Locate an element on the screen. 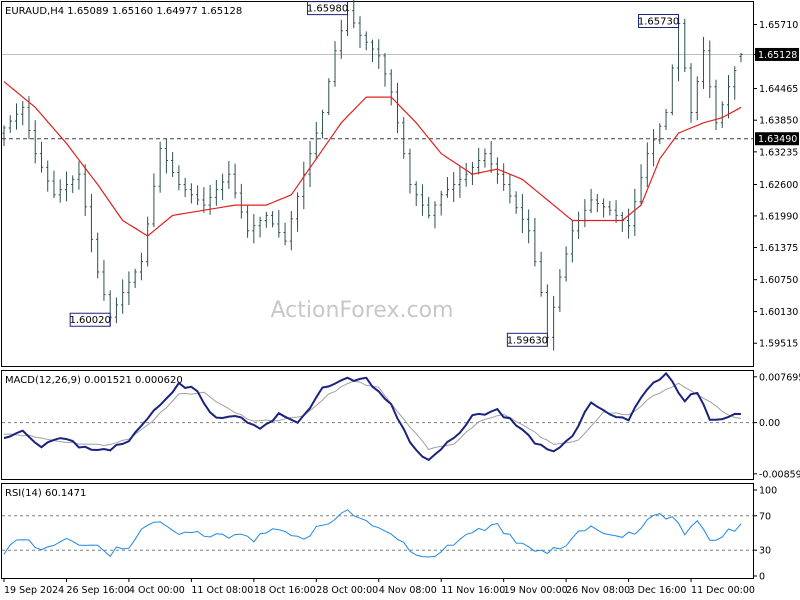 The width and height of the screenshot is (800, 600). annotation-label: 1.59630 is located at coordinates (527, 340).